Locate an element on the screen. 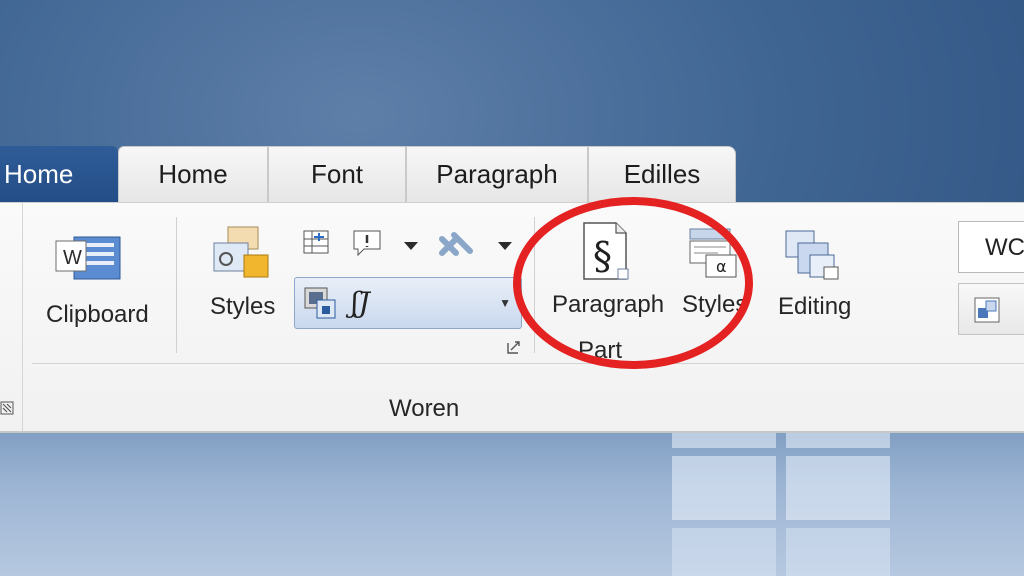 This screenshot has height=576, width=1024. windows-logo-watermark is located at coordinates (781, 502).